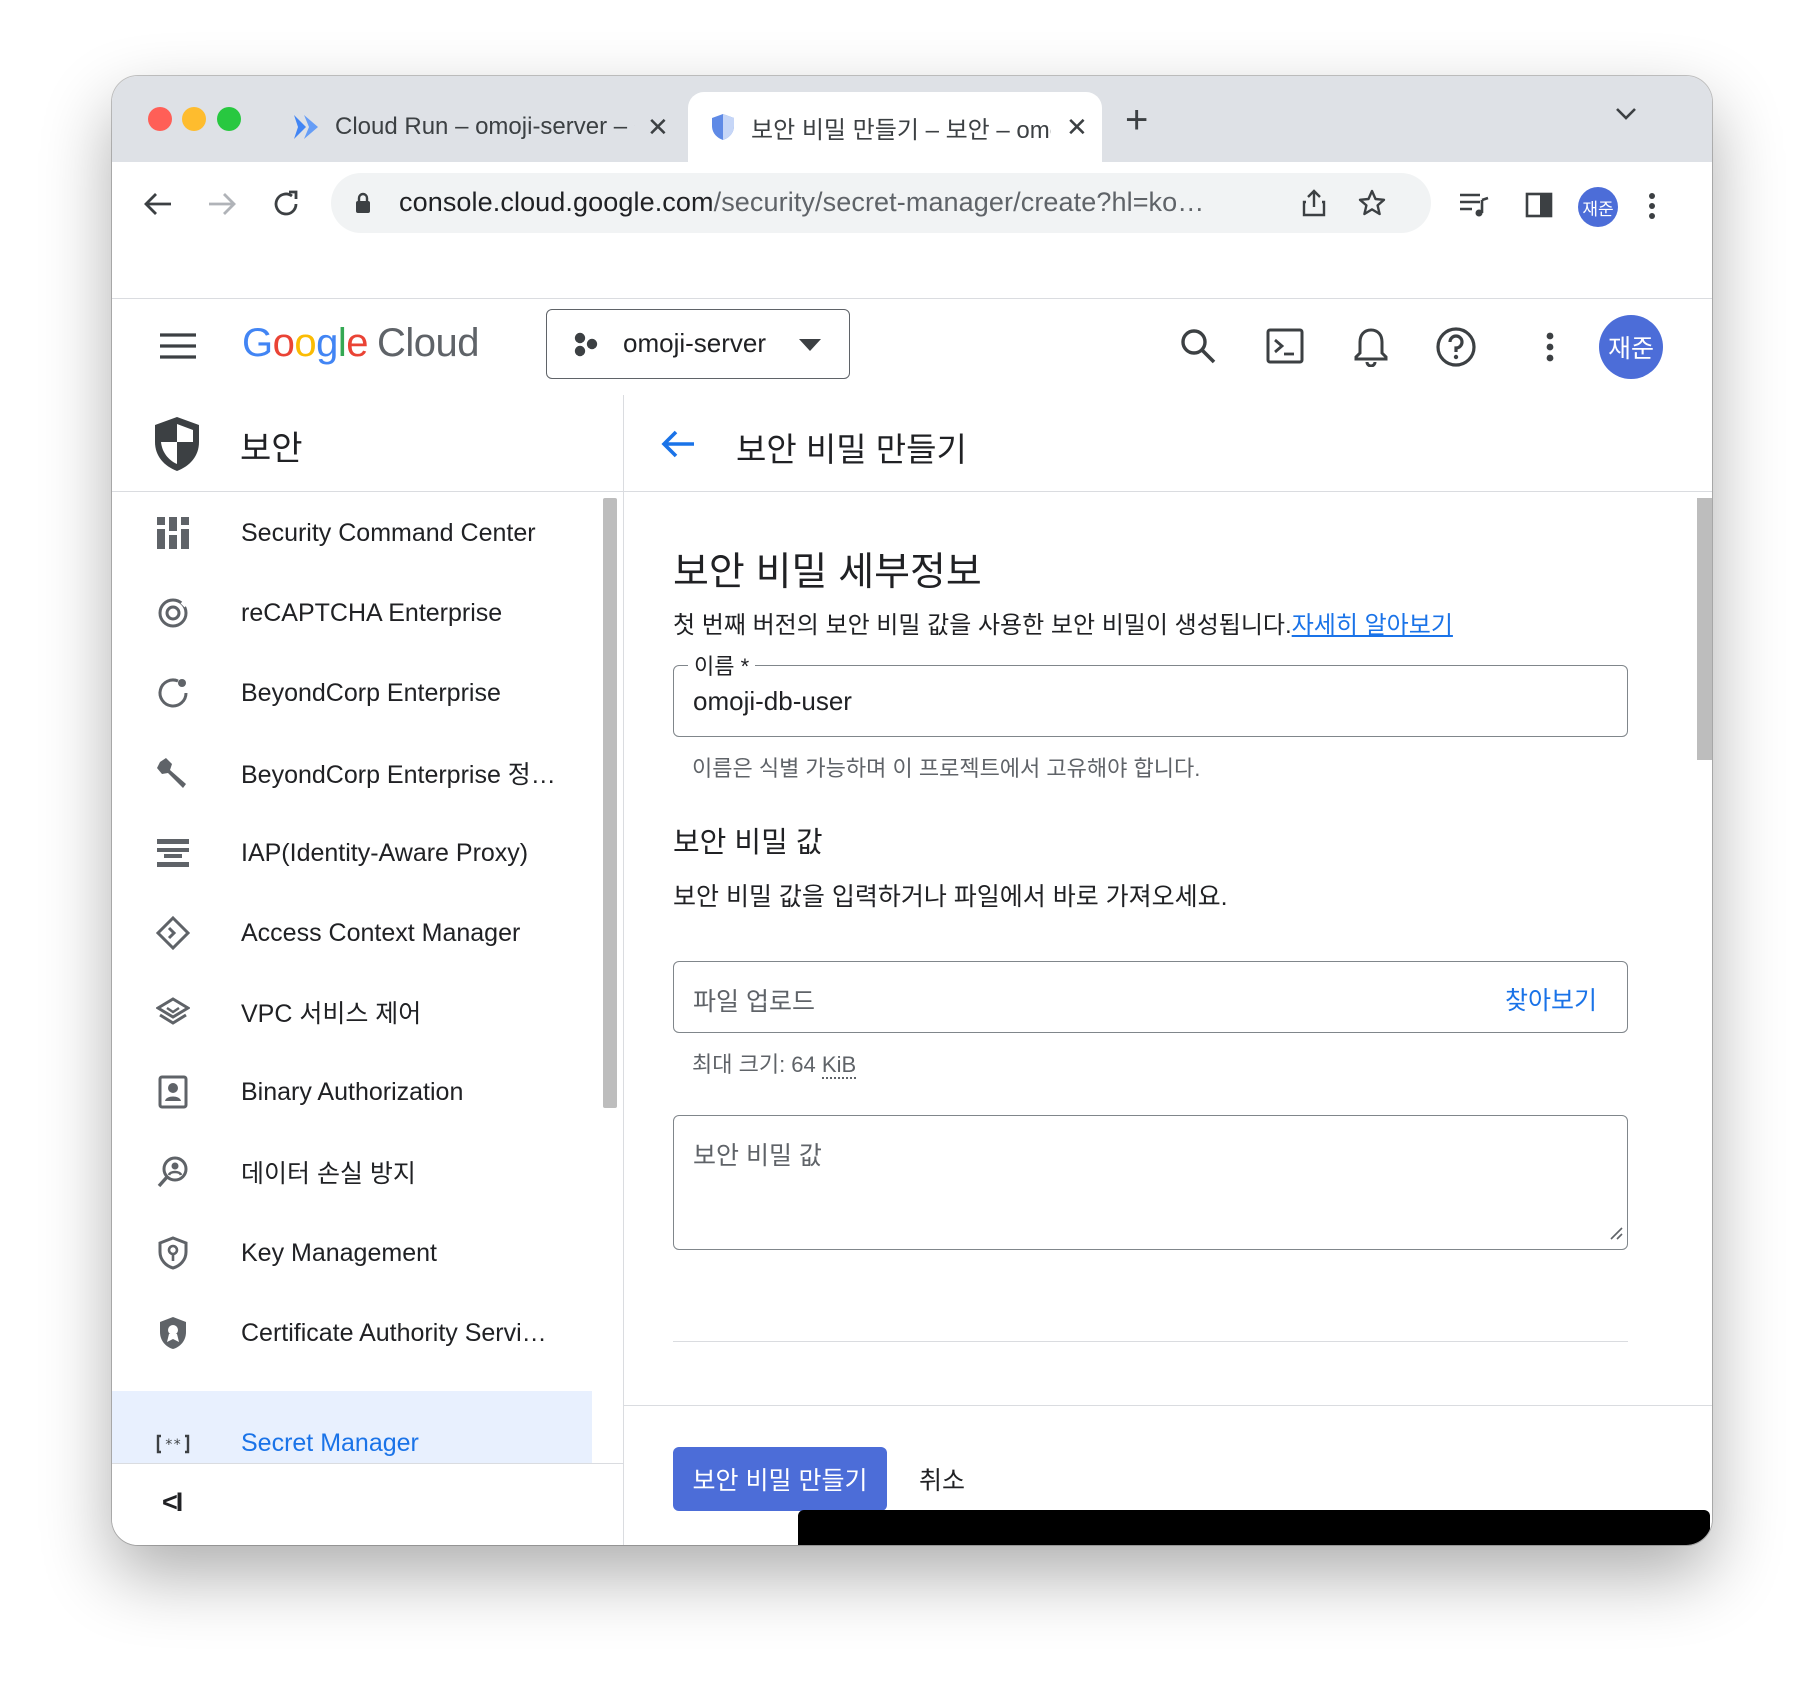 This screenshot has width=1818, height=1688. I want to click on project-name: omoji-server, so click(695, 343).